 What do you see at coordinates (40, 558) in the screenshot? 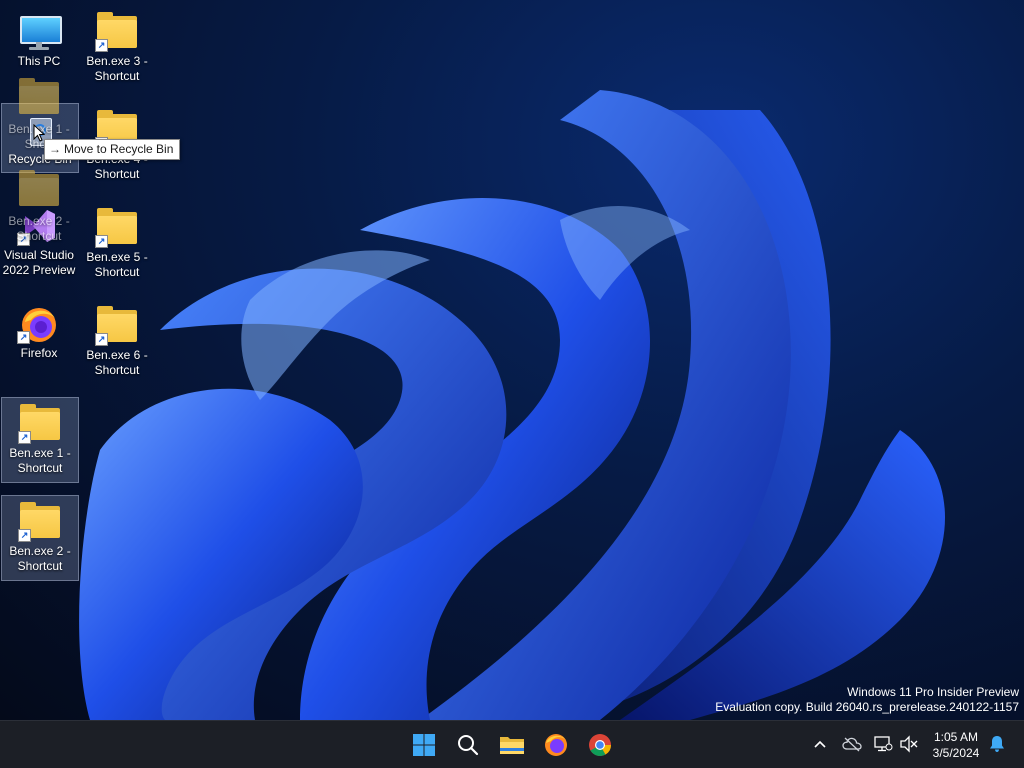
I see `icon-label: Ben.exe 2 - Shortcut` at bounding box center [40, 558].